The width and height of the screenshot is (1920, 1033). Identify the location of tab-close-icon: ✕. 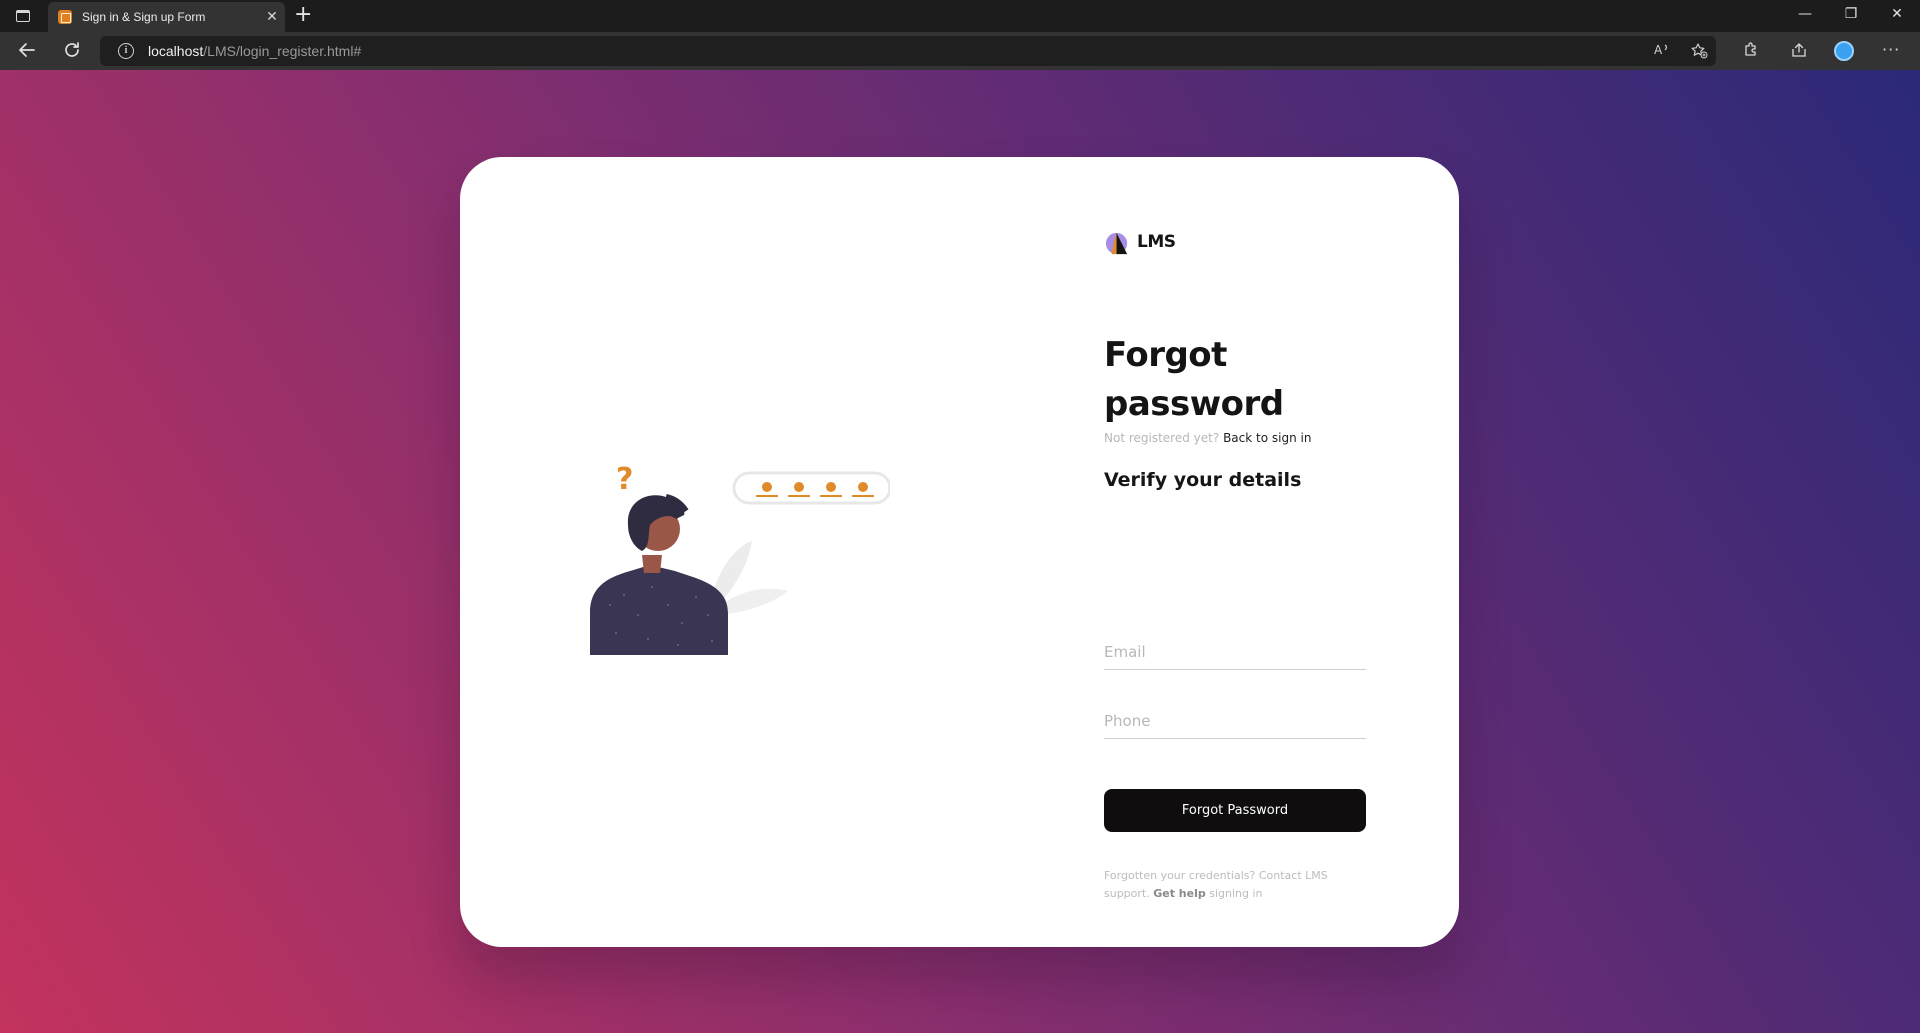
(272, 17).